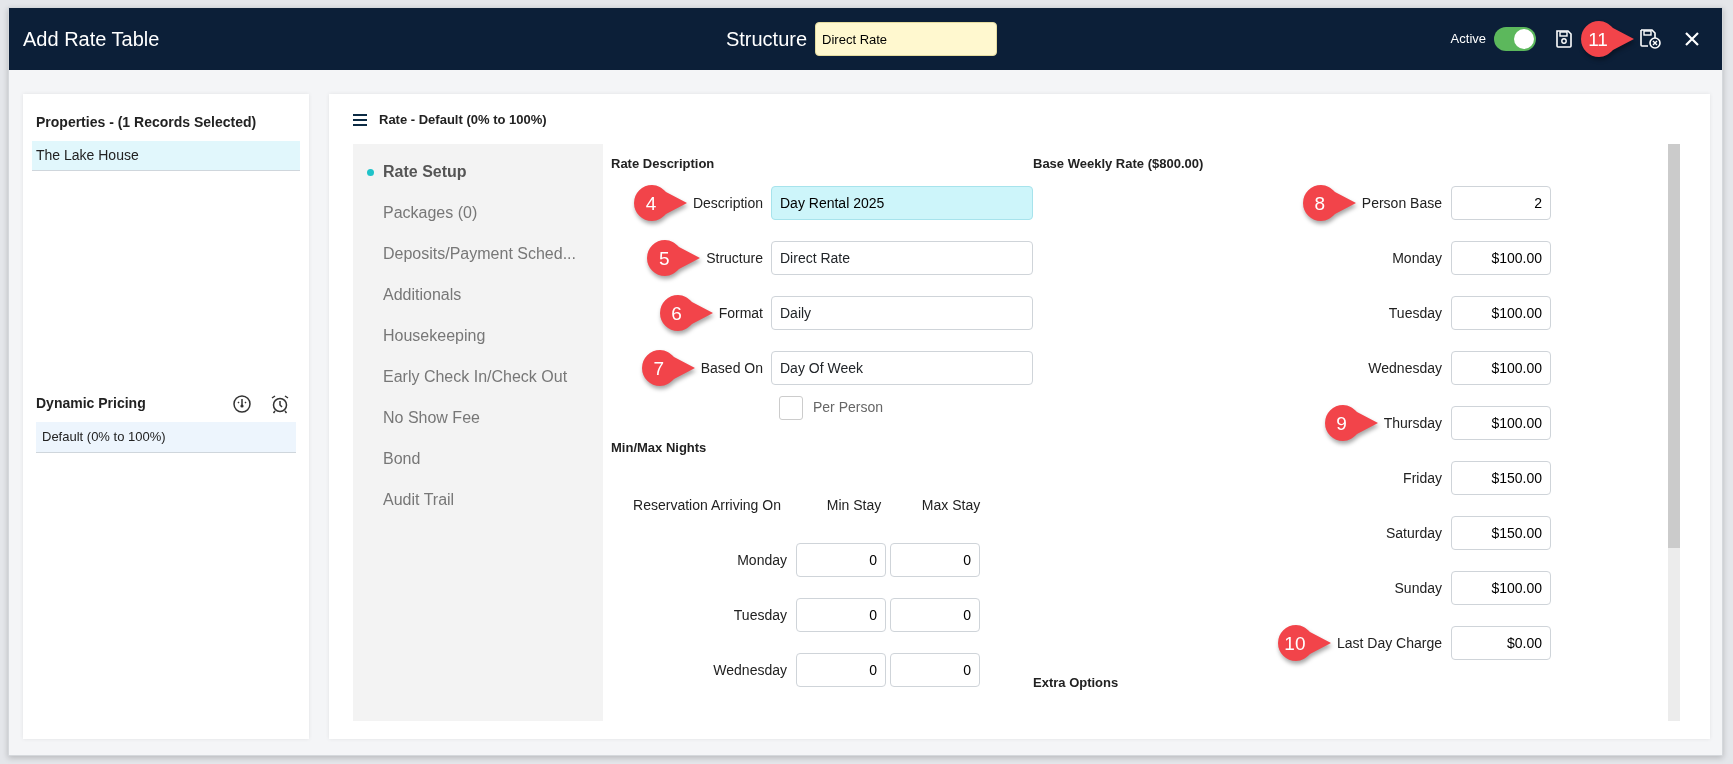 The image size is (1733, 764). I want to click on select-field: Direct Rate, so click(902, 258).